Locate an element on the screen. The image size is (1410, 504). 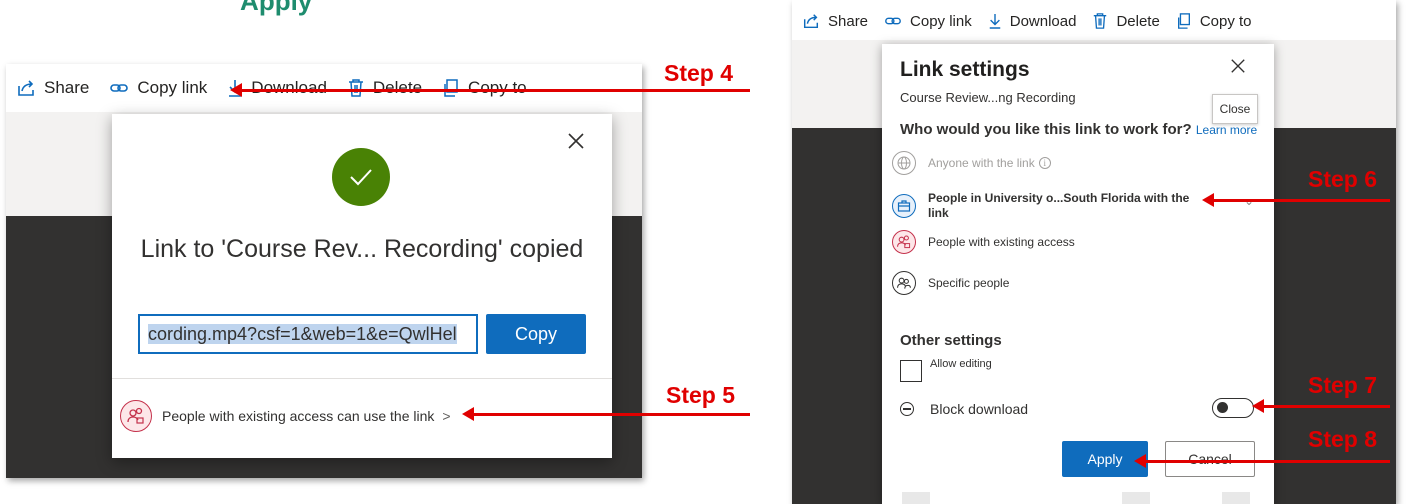
option-existing-label: People with existing access is located at coordinates (1001, 242).